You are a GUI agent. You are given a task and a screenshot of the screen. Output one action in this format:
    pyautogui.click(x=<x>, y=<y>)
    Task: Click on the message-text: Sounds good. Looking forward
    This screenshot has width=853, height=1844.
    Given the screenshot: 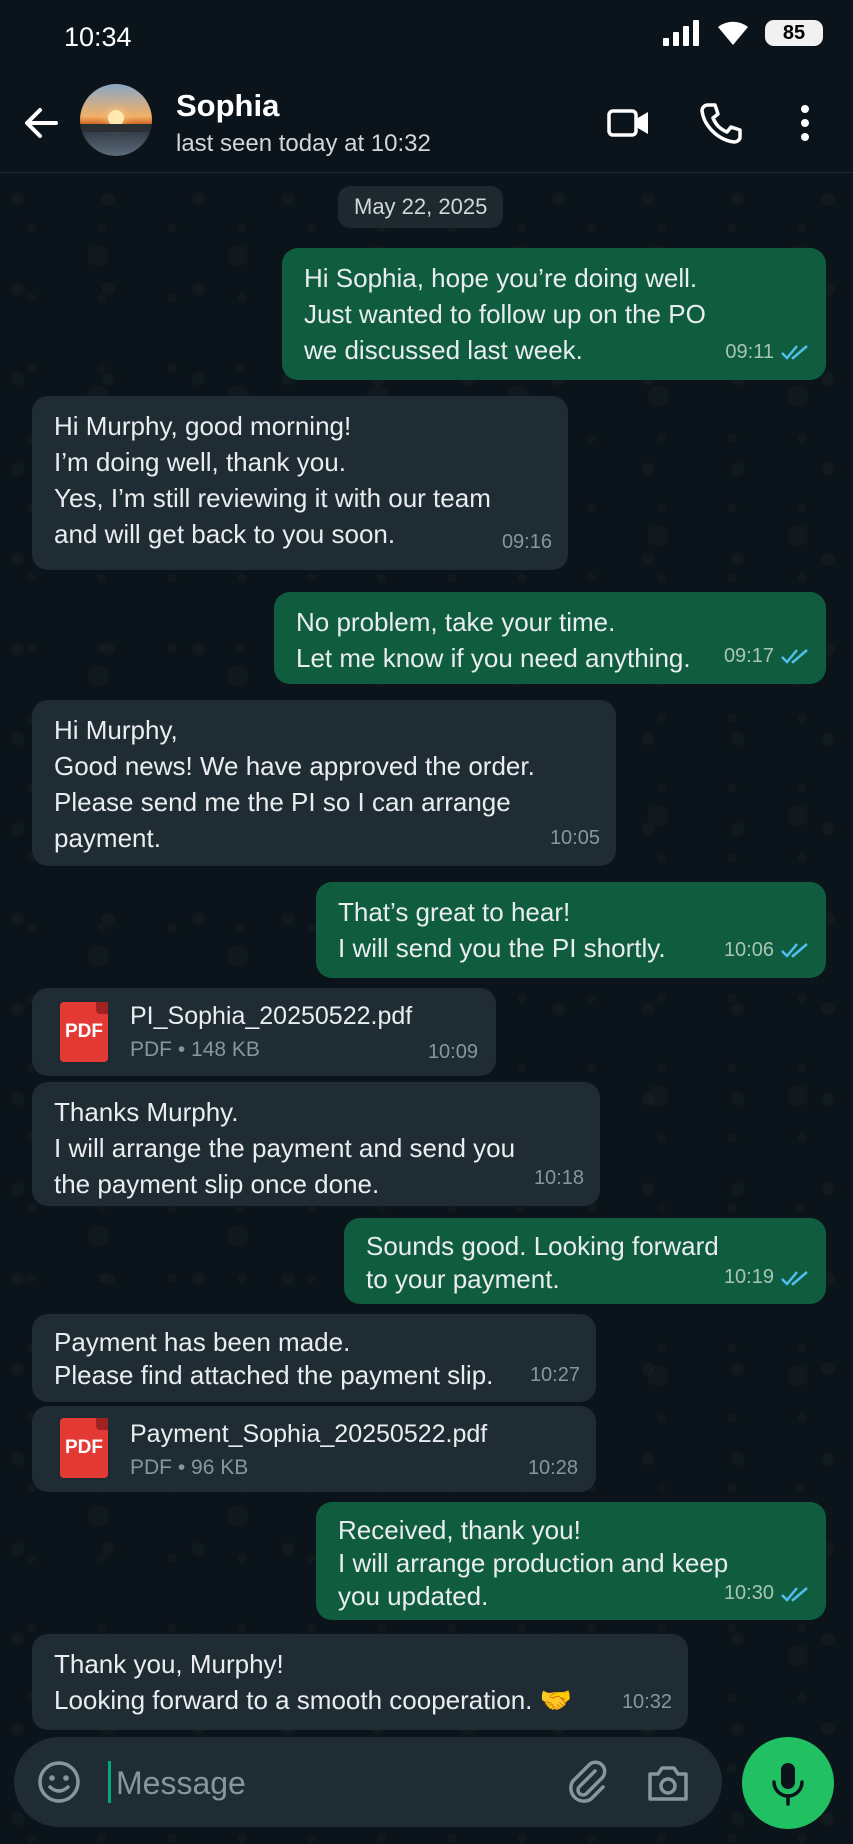 What is the action you would take?
    pyautogui.click(x=542, y=1246)
    